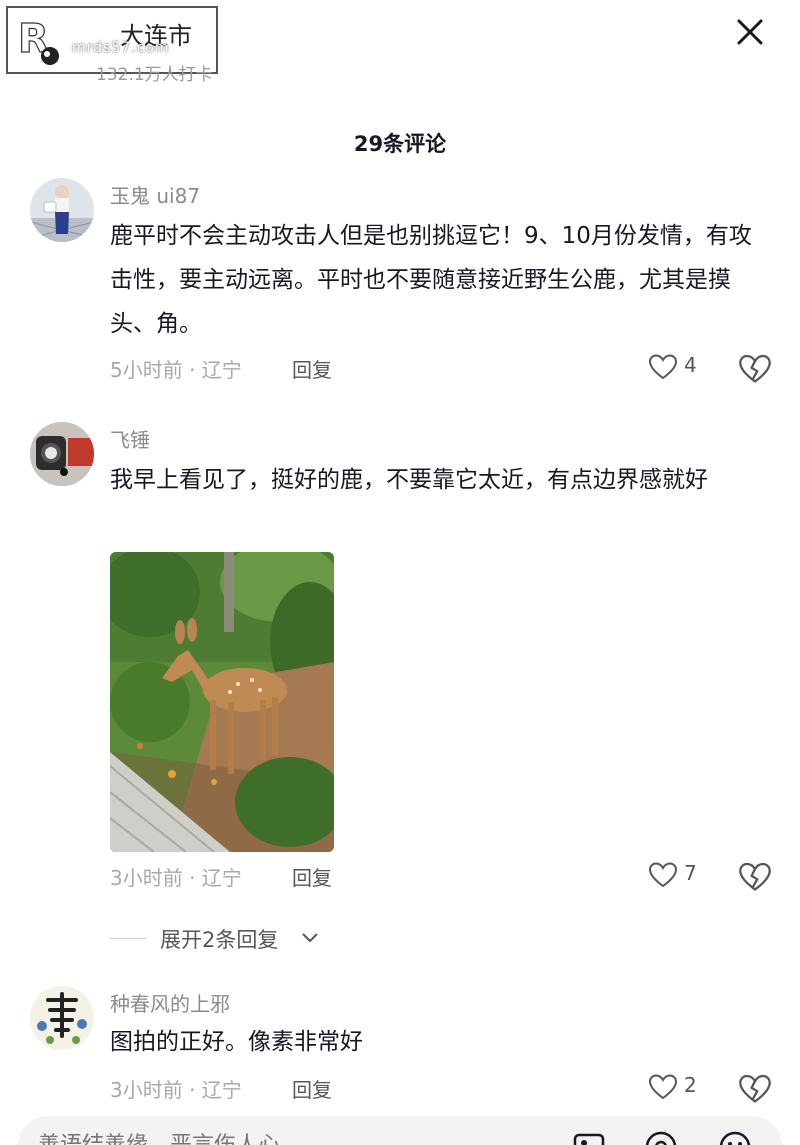  What do you see at coordinates (128, 938) in the screenshot?
I see `divider` at bounding box center [128, 938].